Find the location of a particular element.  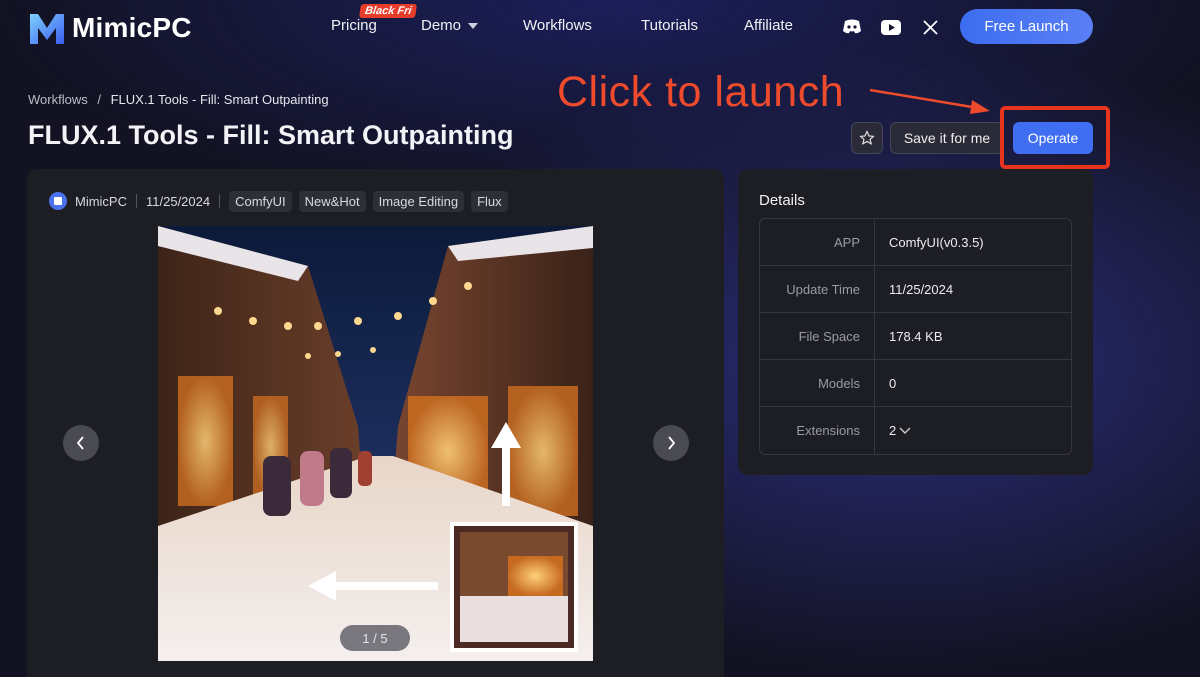

brand-name: MimicPC is located at coordinates (132, 27).